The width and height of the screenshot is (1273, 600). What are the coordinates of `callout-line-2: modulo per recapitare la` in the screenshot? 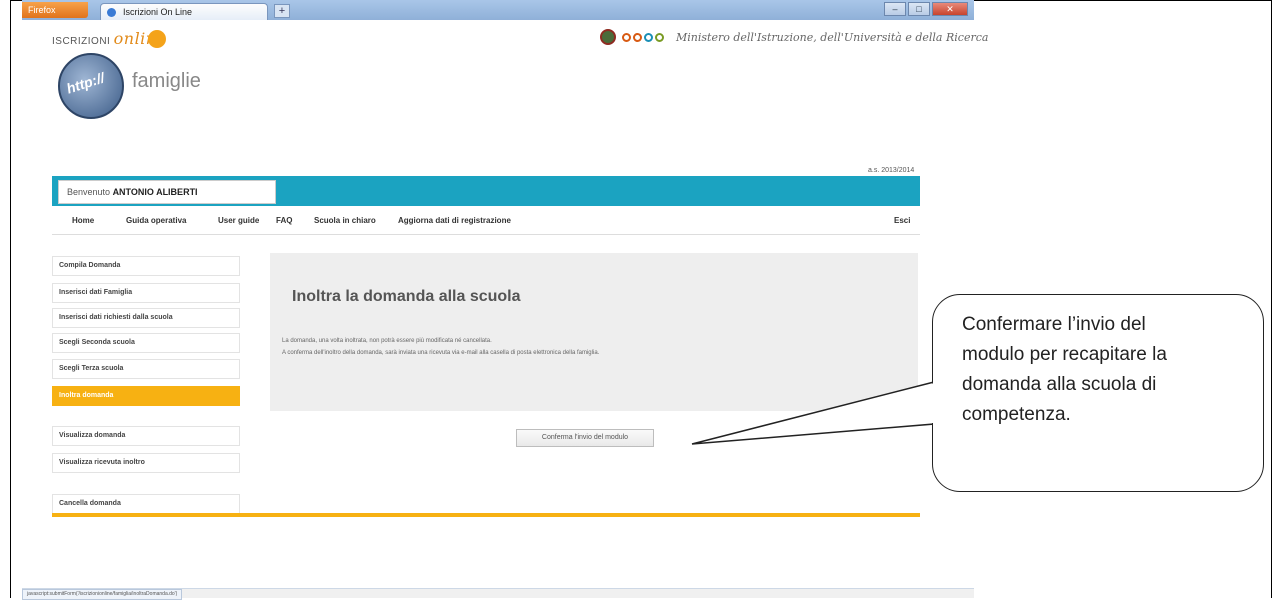 It's located at (1064, 354).